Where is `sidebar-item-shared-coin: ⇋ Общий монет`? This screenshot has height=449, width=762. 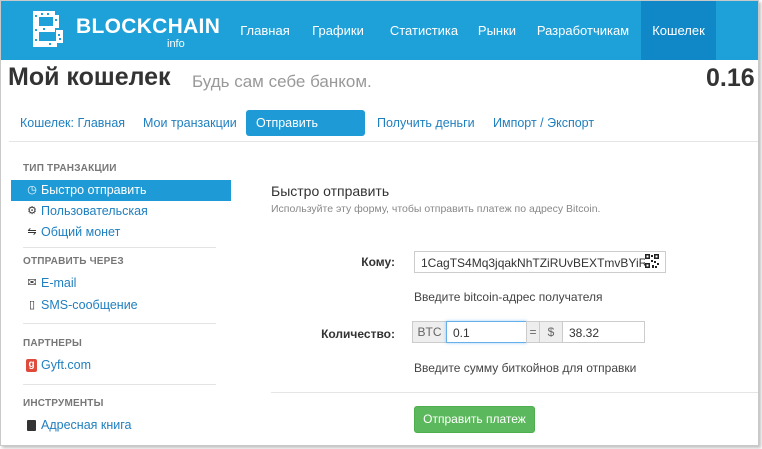
sidebar-item-shared-coin: ⇋ Общий монет is located at coordinates (121, 232).